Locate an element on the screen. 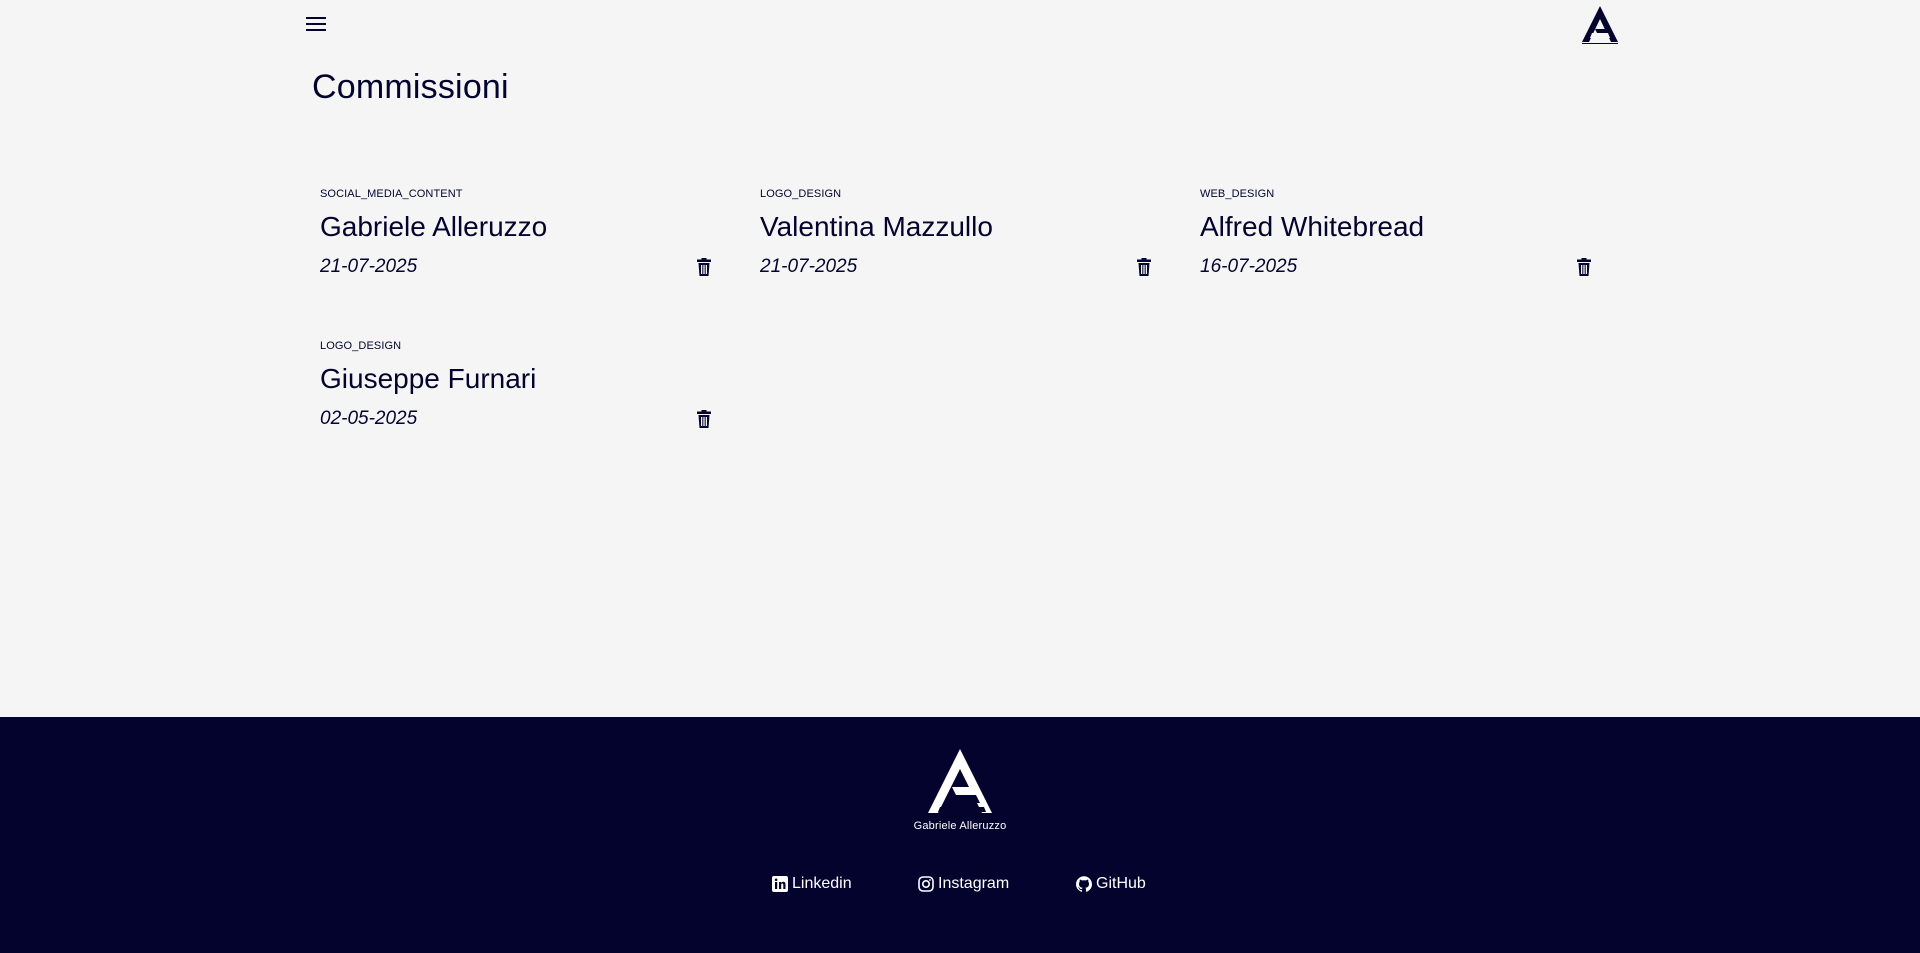 This screenshot has height=953, width=1920. commission-client-name: Gabriele Alleruzzo is located at coordinates (434, 226).